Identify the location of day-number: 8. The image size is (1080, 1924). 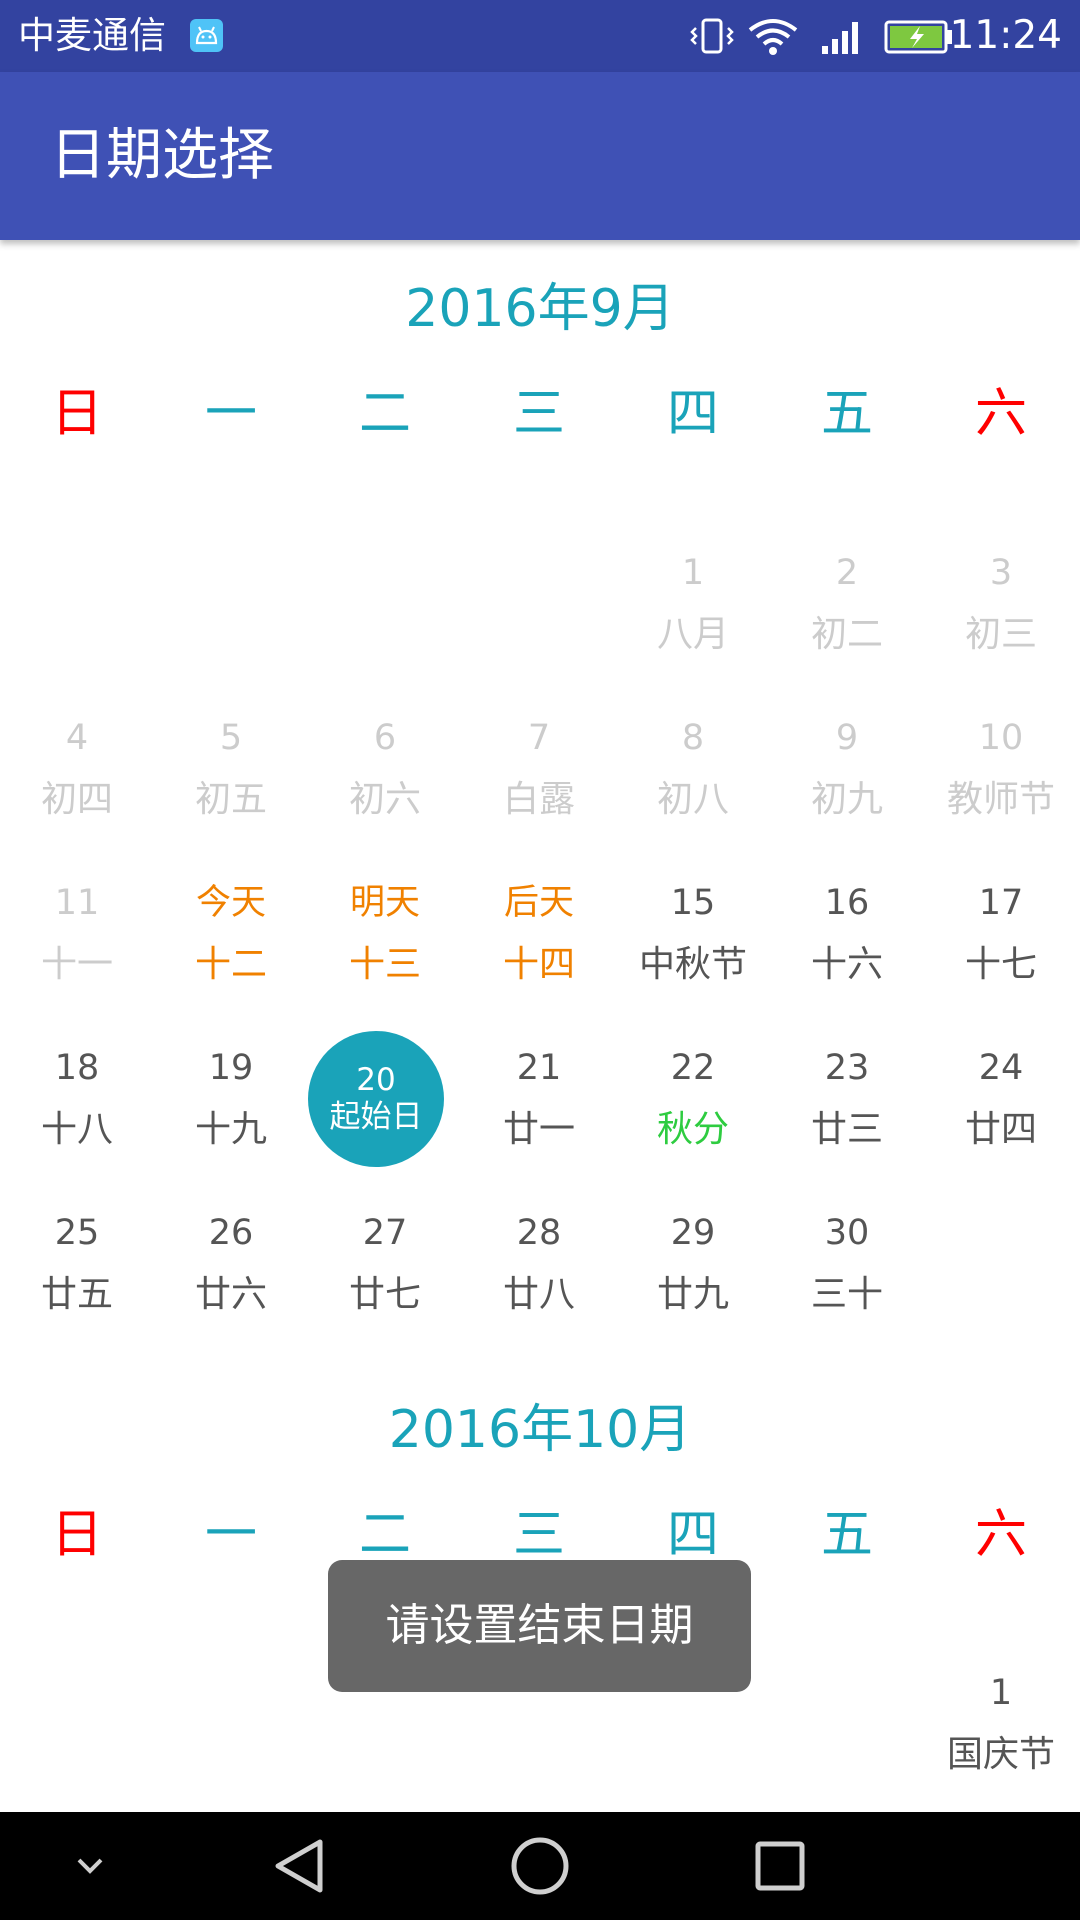
(693, 738).